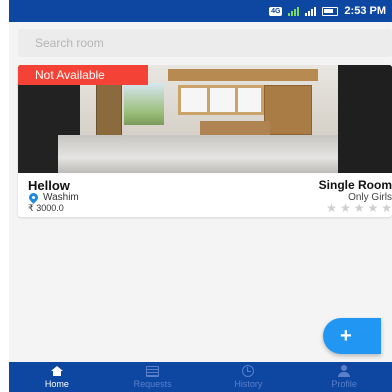  Describe the element at coordinates (200, 11) in the screenshot. I see `status-bar: 4G 2:53 PM` at that location.